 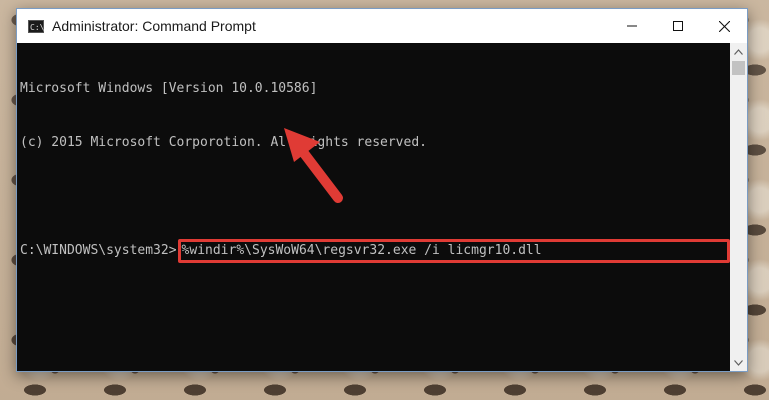 I want to click on maximize-icon, so click(x=678, y=26).